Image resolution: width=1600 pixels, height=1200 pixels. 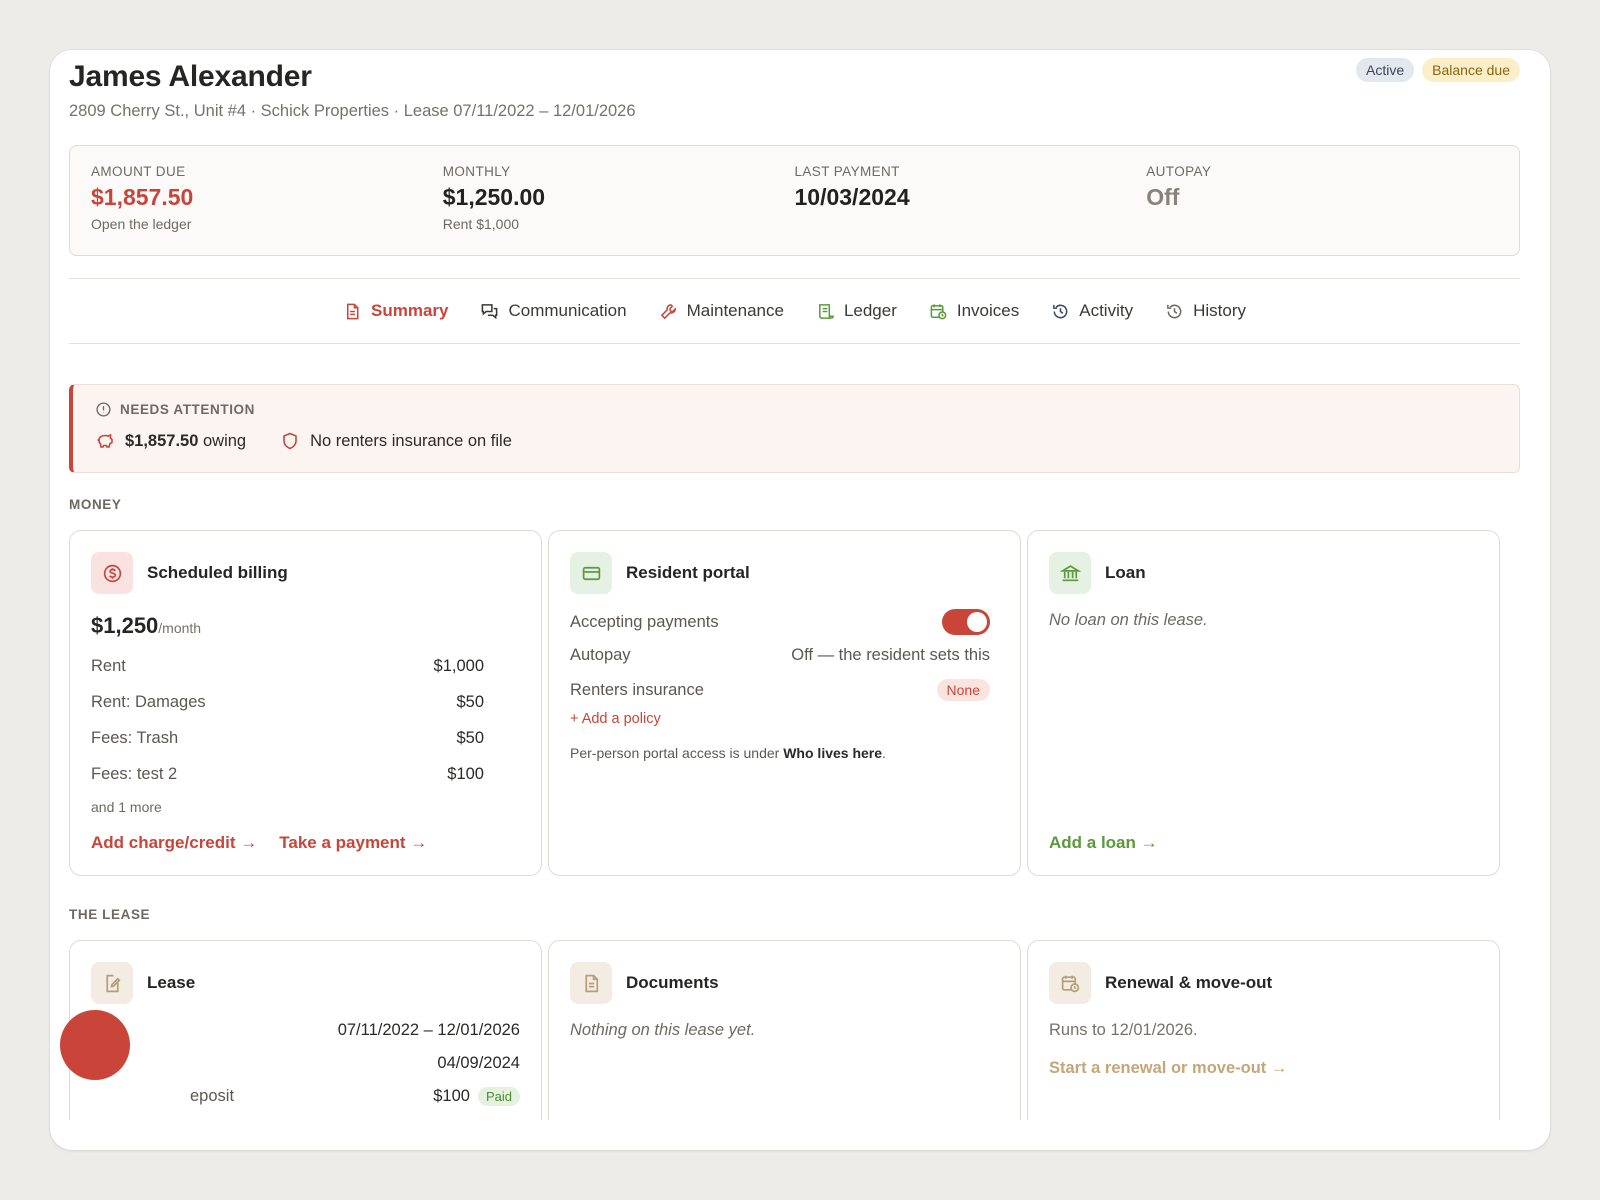 I want to click on lease-term: 07/11/2022 – 12/01/2026, so click(x=428, y=1030).